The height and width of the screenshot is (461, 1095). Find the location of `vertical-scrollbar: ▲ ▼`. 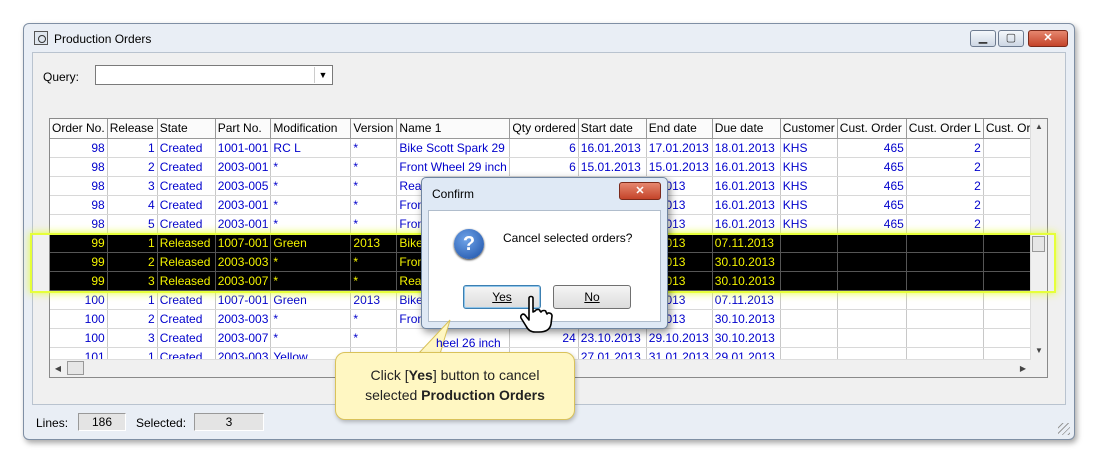

vertical-scrollbar: ▲ ▼ is located at coordinates (1038, 248).